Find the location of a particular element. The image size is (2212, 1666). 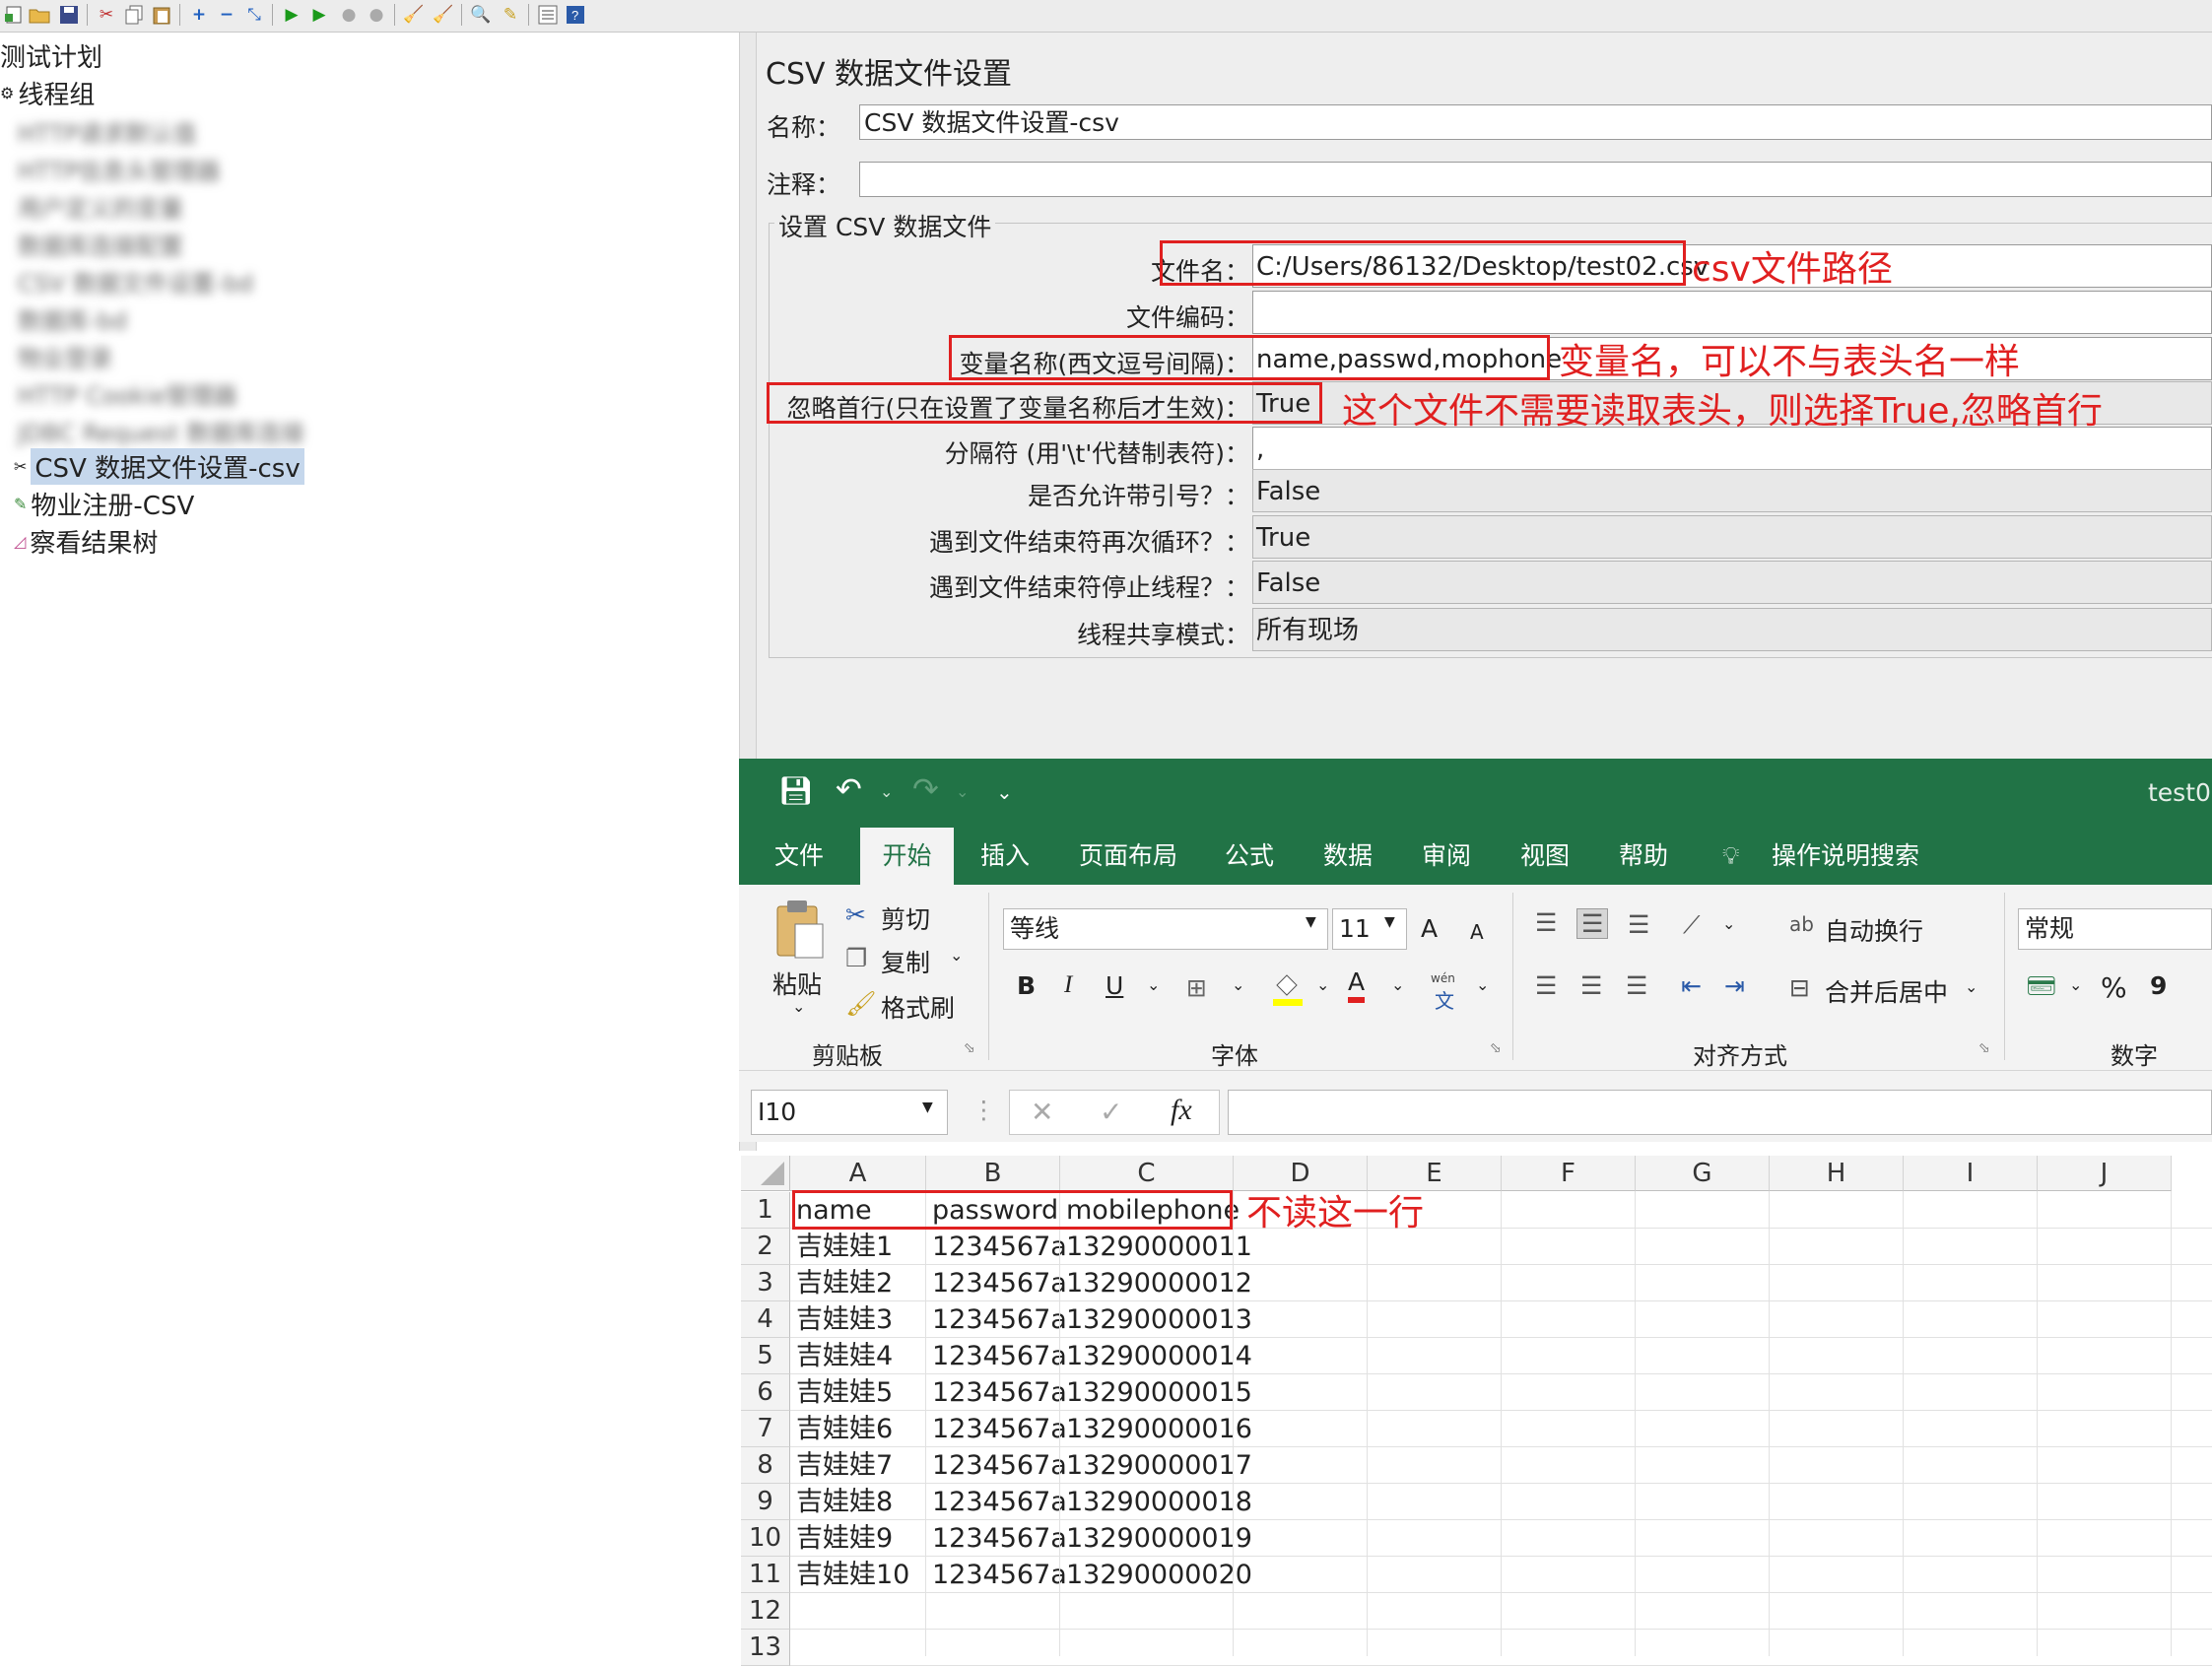

search-icon: 🔍 is located at coordinates (481, 15).